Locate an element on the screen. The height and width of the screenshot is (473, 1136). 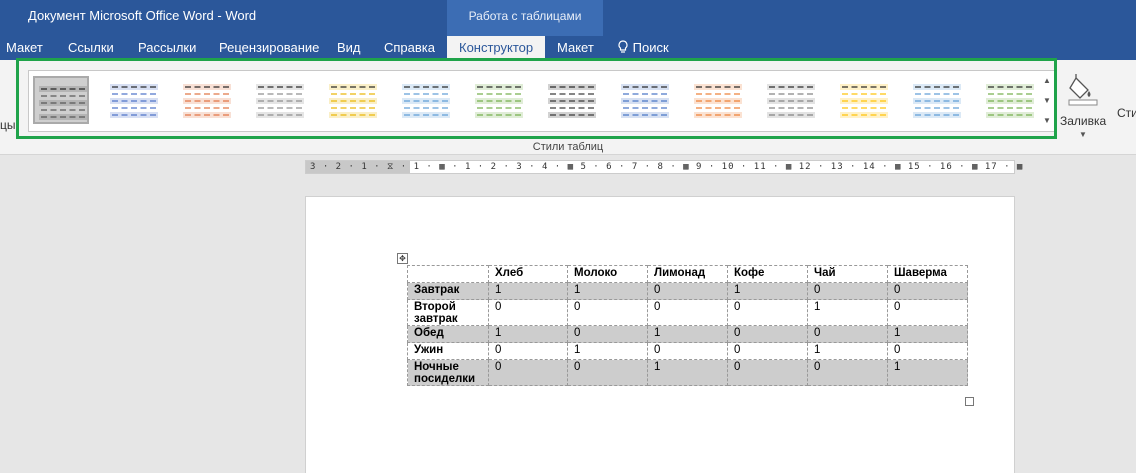
tab-view: Вид is located at coordinates (349, 47).